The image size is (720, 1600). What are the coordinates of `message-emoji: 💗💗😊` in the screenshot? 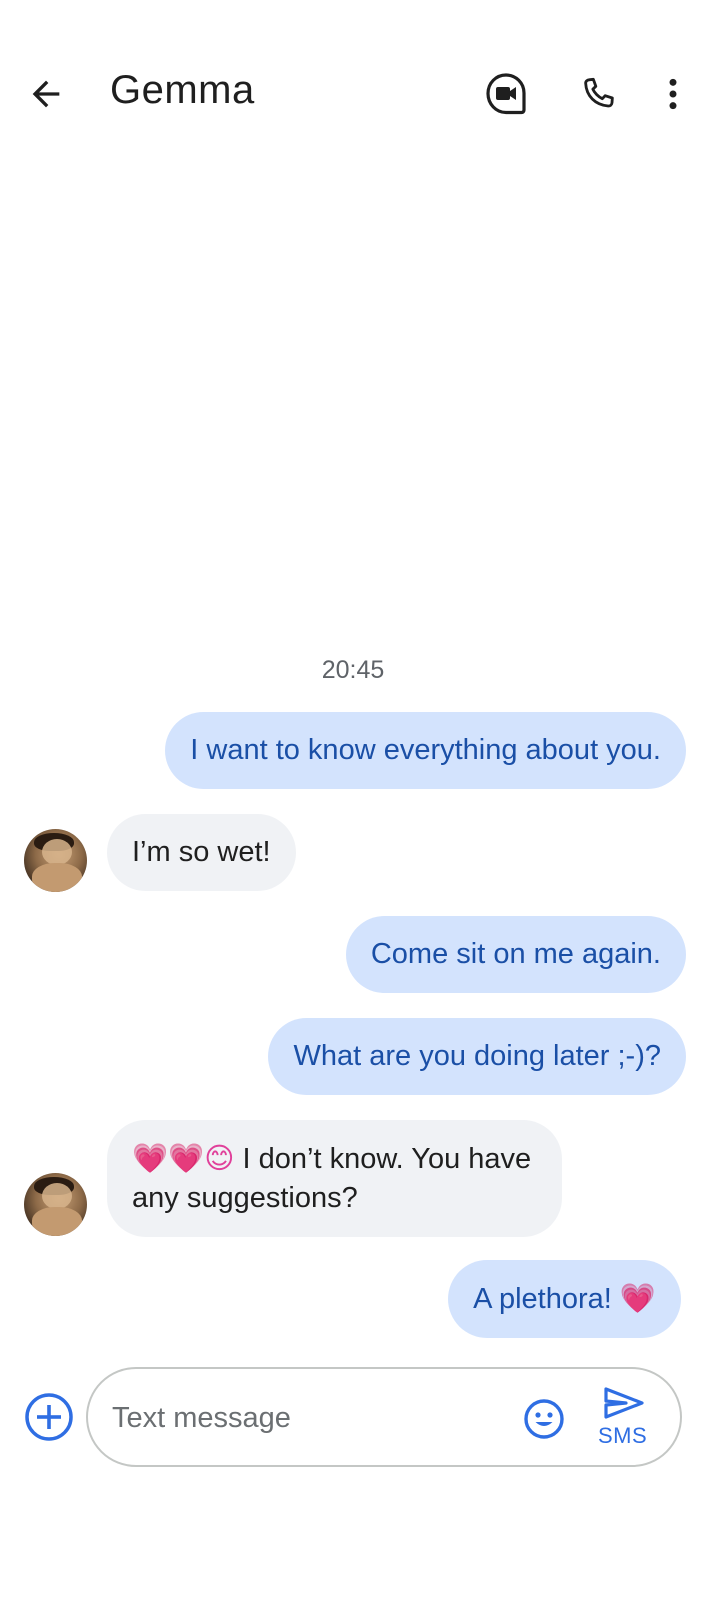 It's located at (183, 1158).